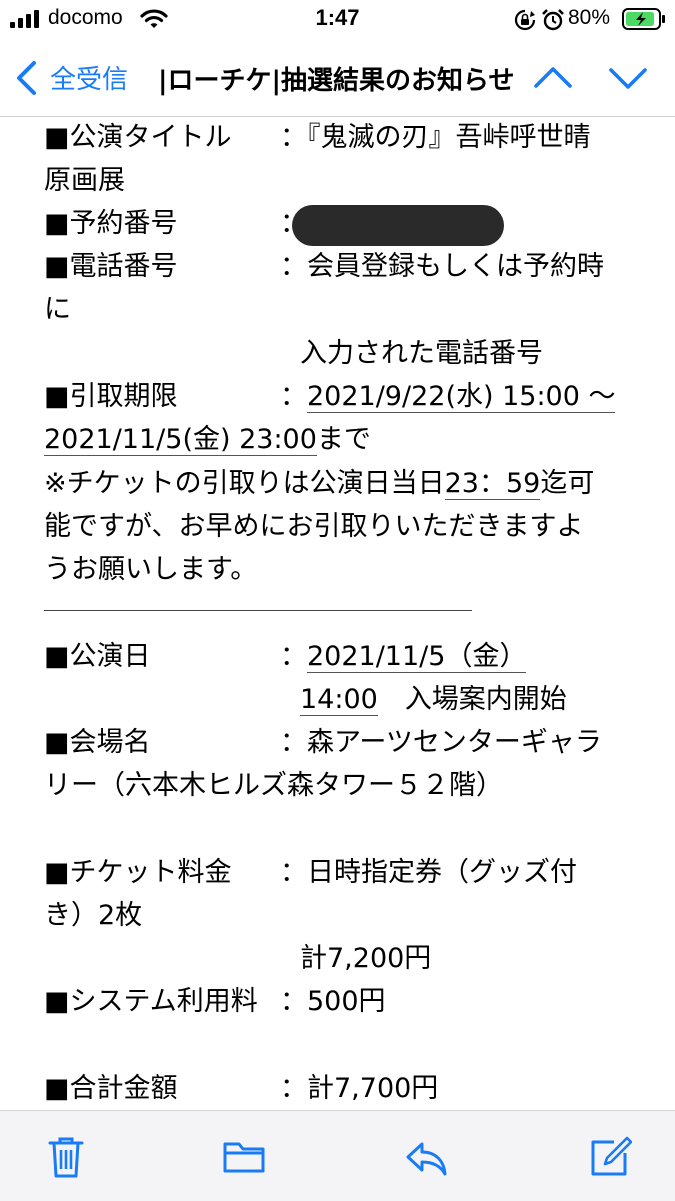  Describe the element at coordinates (97, 656) in the screenshot. I see `date-label: ■公演日` at that location.